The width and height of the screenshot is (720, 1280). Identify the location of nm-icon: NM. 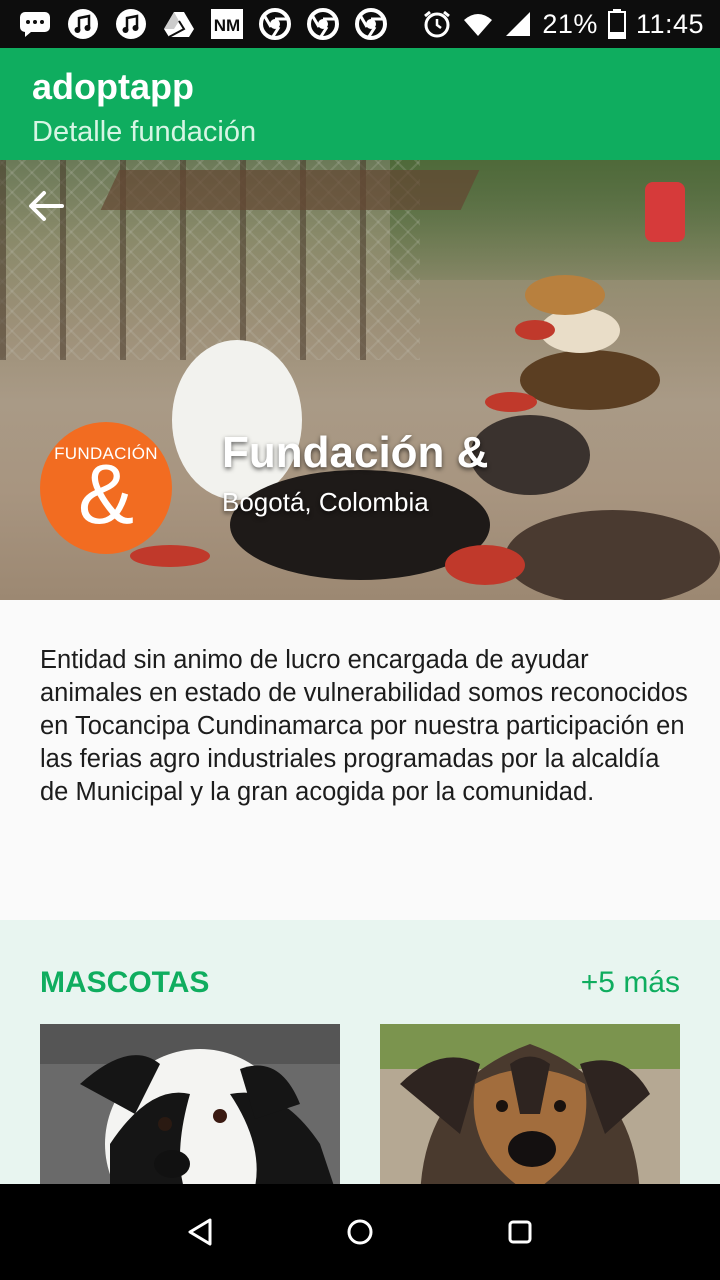
(227, 24).